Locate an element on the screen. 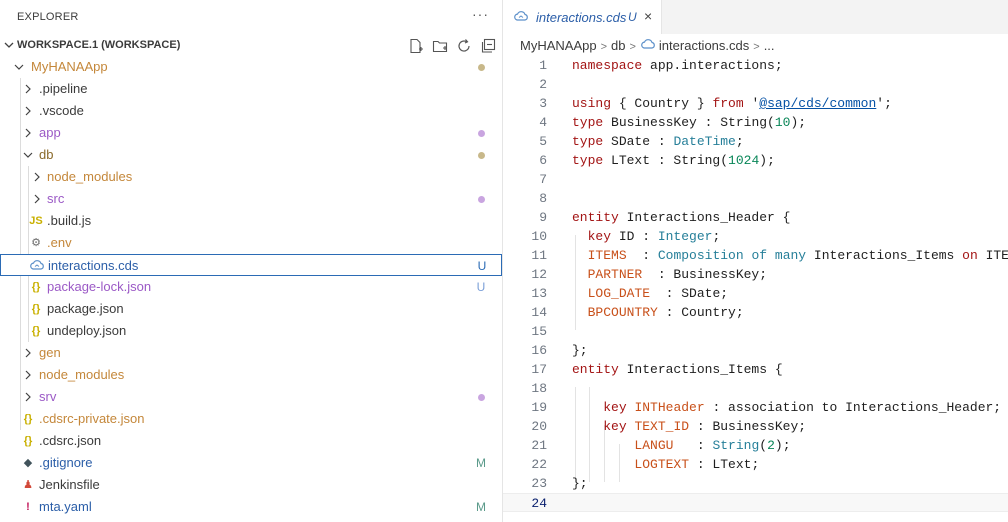 This screenshot has height=522, width=1008. code-line: 4 type BusinessKey : String(10); is located at coordinates (755, 122).